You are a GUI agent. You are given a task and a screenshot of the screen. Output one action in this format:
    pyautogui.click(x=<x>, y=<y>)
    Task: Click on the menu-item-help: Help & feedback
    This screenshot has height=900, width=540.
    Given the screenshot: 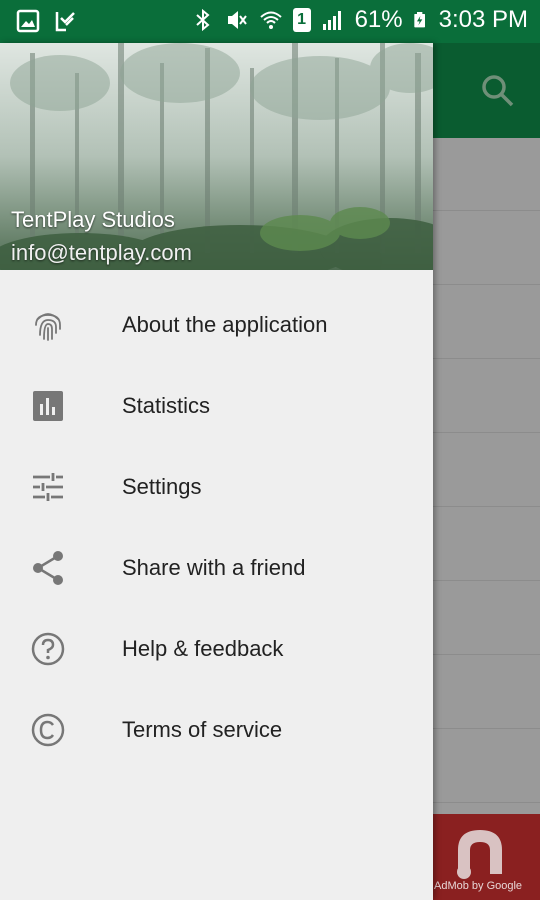 What is the action you would take?
    pyautogui.click(x=216, y=649)
    